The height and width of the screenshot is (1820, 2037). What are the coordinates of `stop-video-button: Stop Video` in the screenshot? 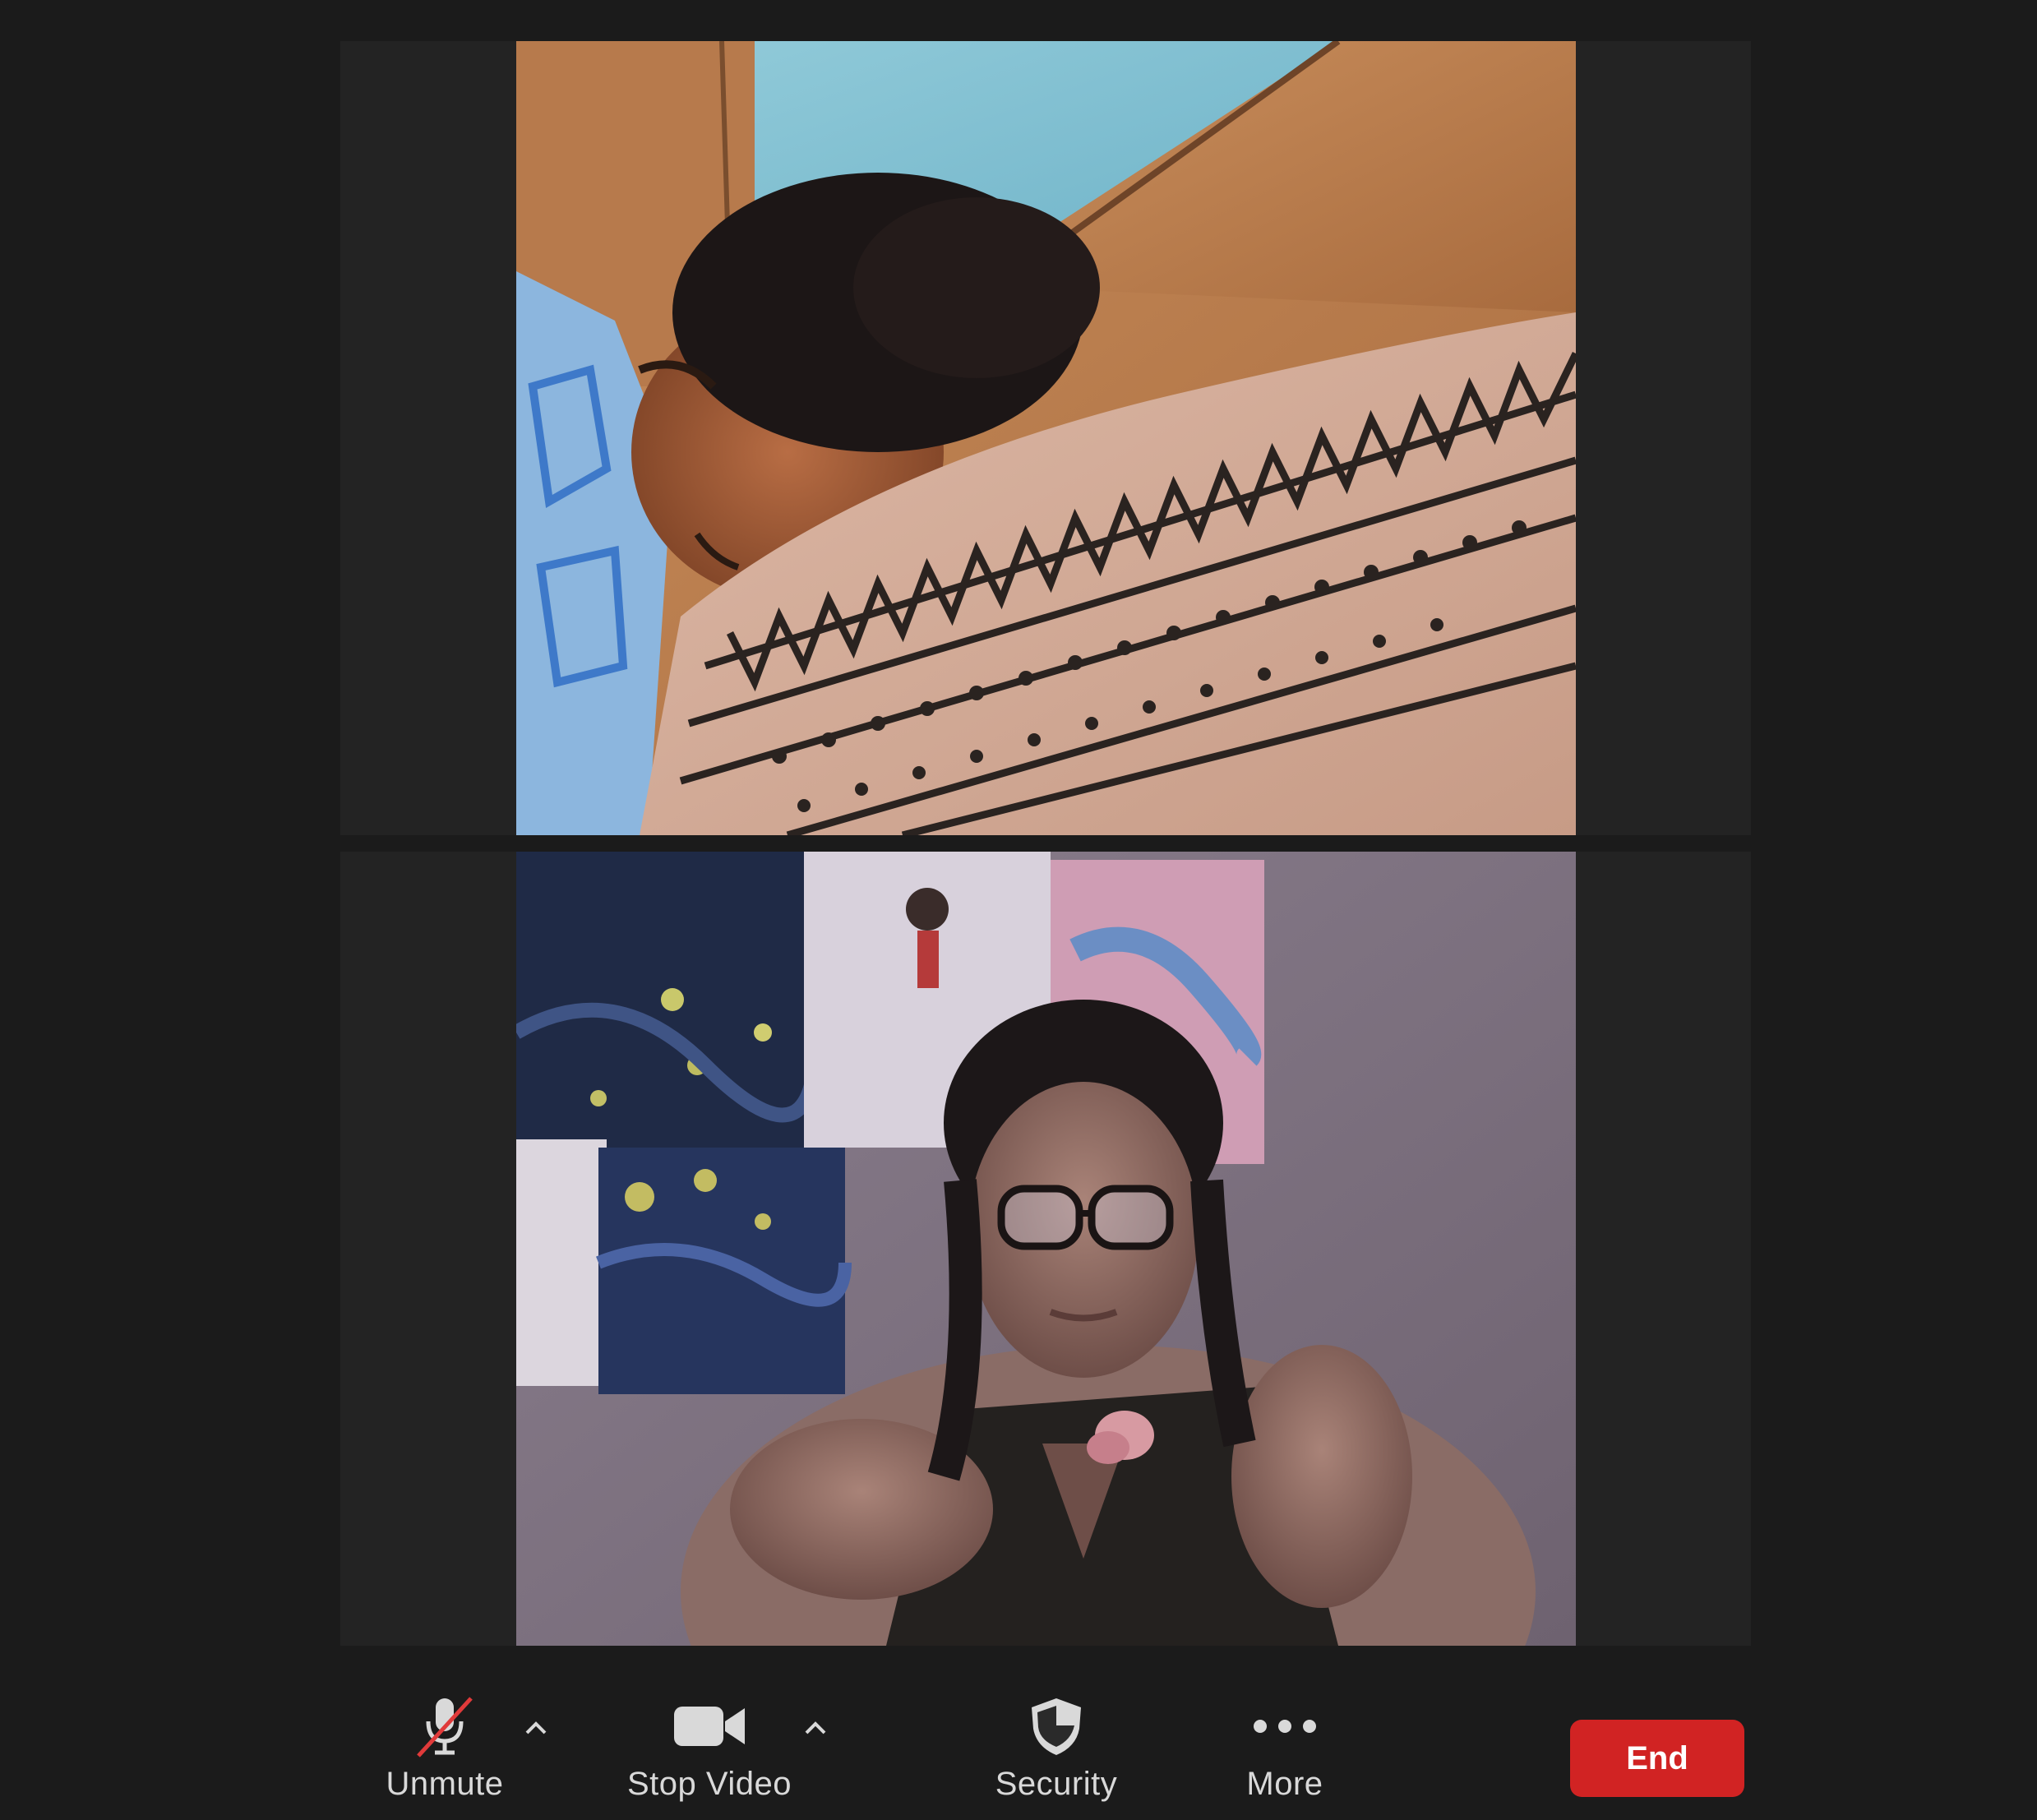 It's located at (709, 1752).